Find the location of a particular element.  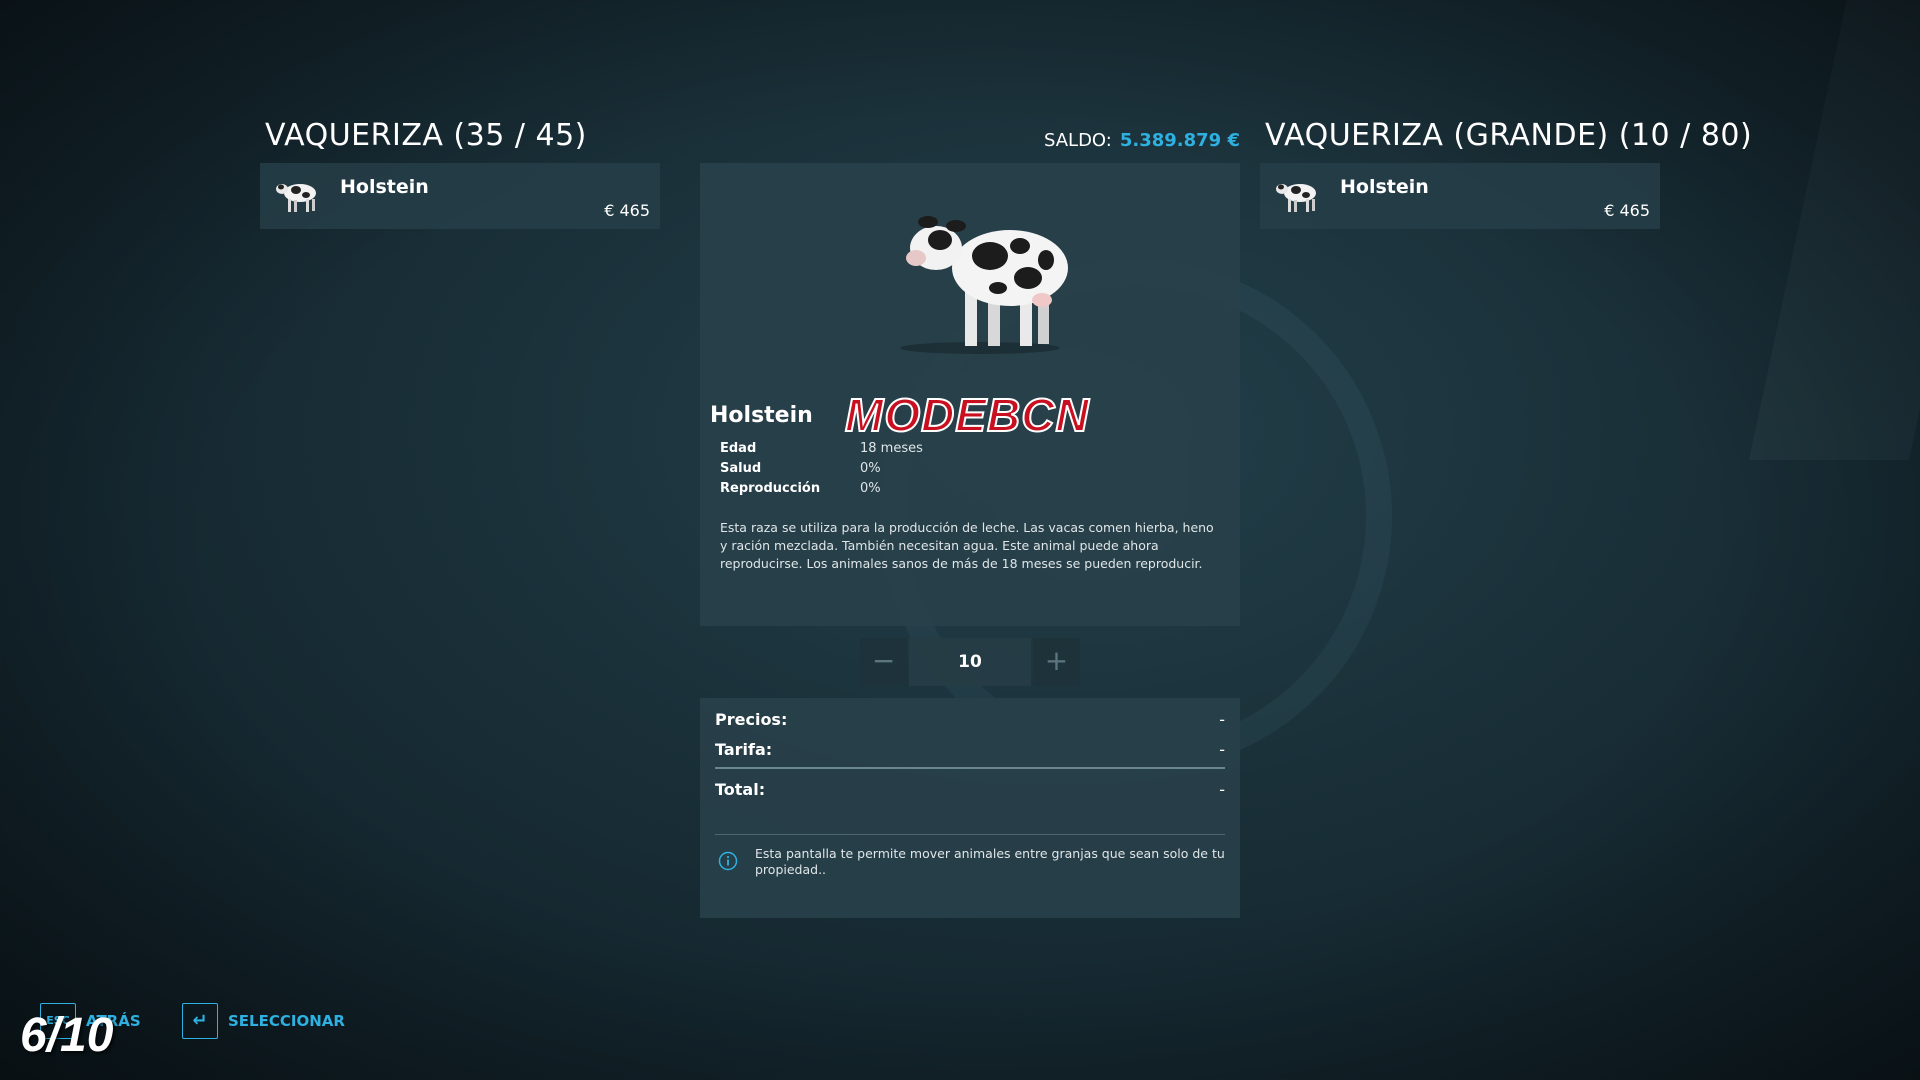

balance-label: SALDO: is located at coordinates (1077, 140).